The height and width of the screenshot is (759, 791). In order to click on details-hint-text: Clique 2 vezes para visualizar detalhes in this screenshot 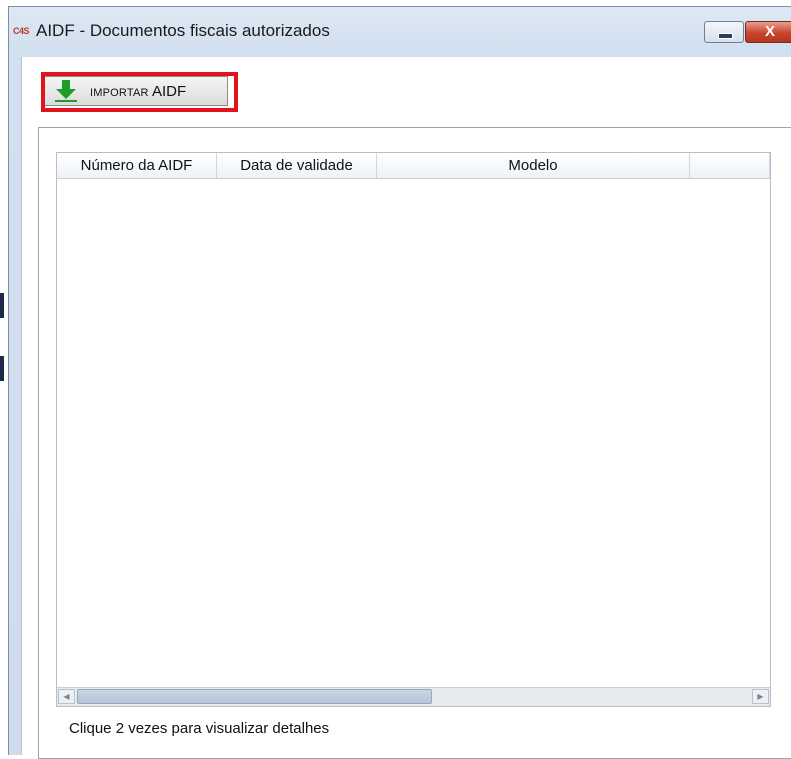, I will do `click(199, 728)`.